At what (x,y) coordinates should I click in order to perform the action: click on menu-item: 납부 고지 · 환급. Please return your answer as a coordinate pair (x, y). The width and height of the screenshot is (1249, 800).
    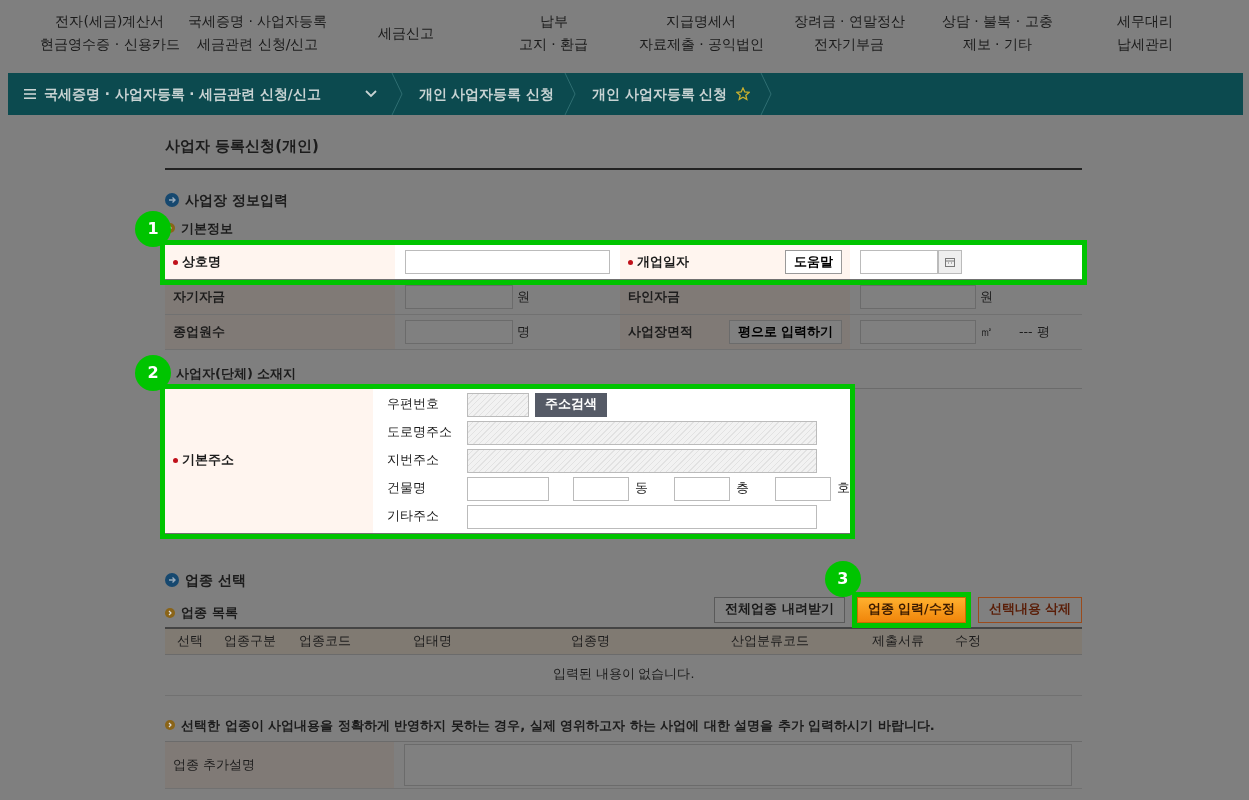
    Looking at the image, I should click on (553, 33).